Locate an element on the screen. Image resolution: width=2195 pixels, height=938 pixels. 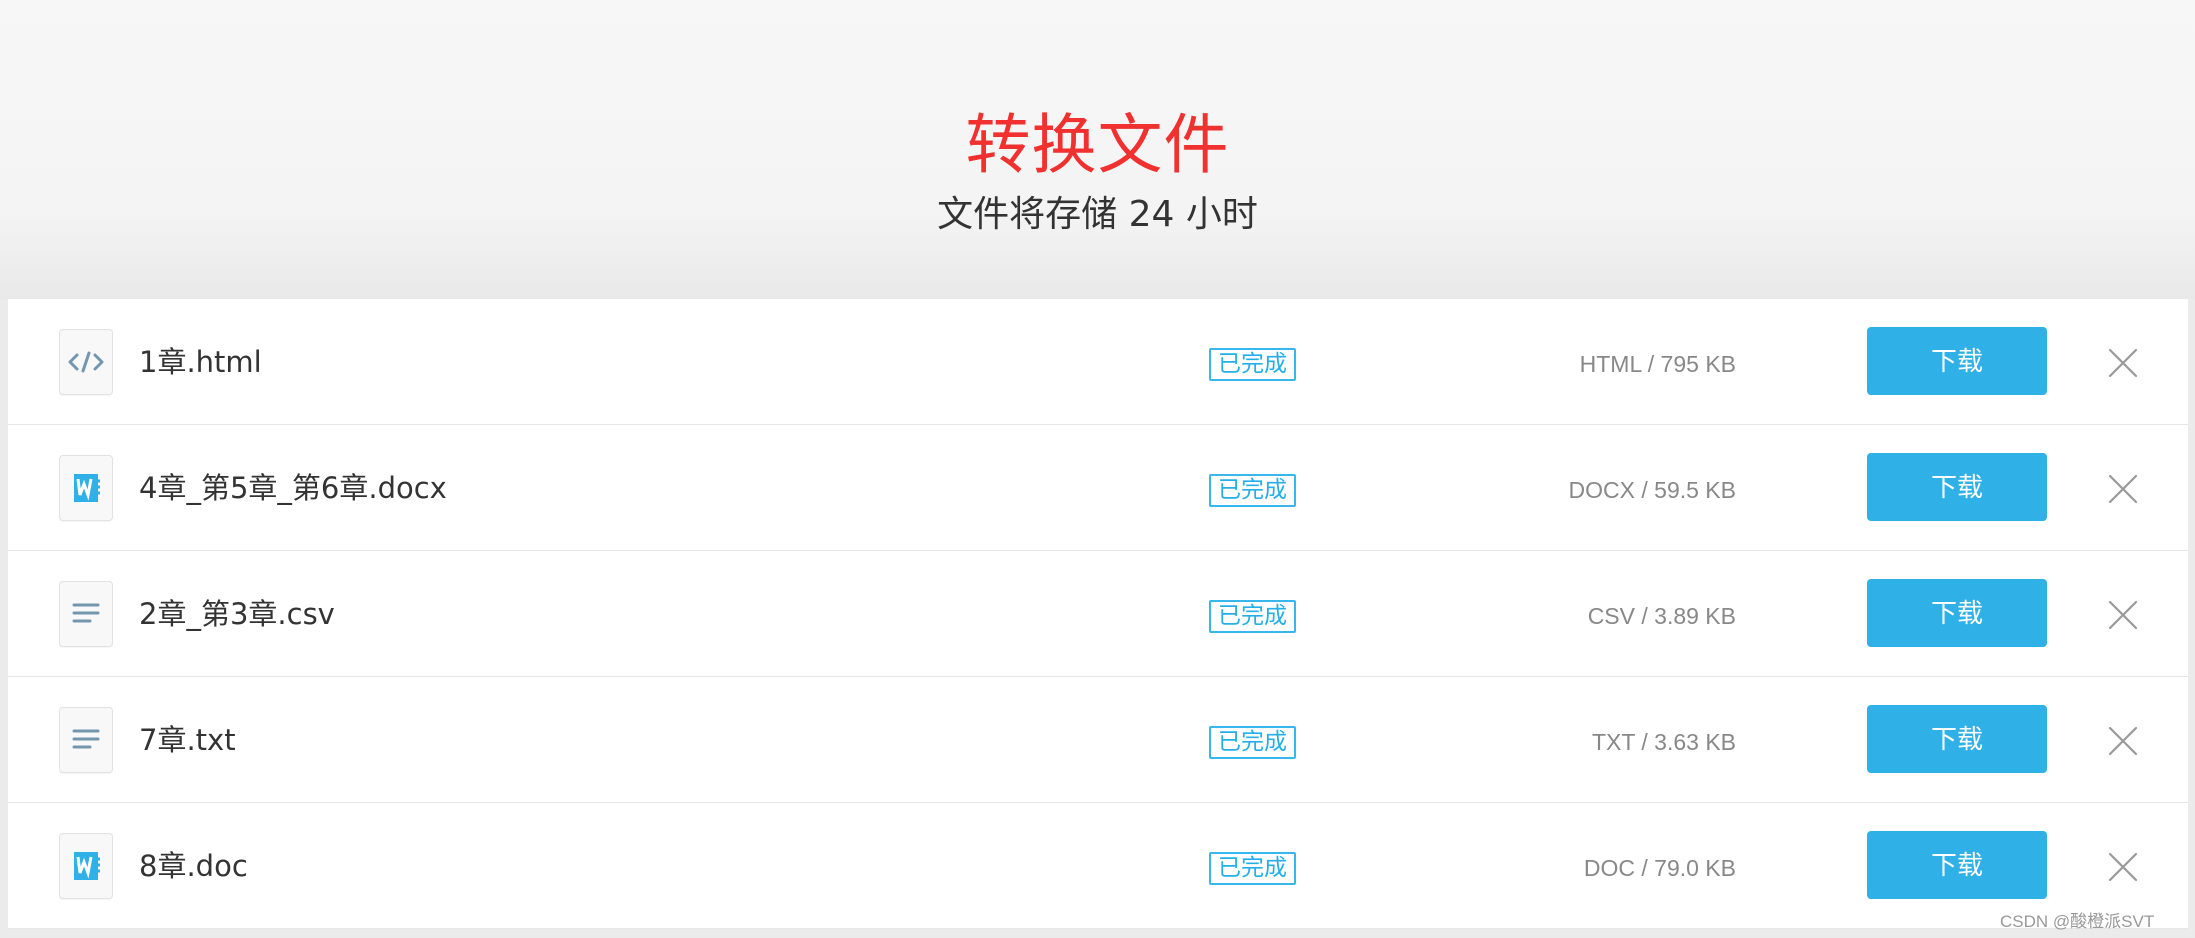
file-name: 8章.doc is located at coordinates (193, 866).